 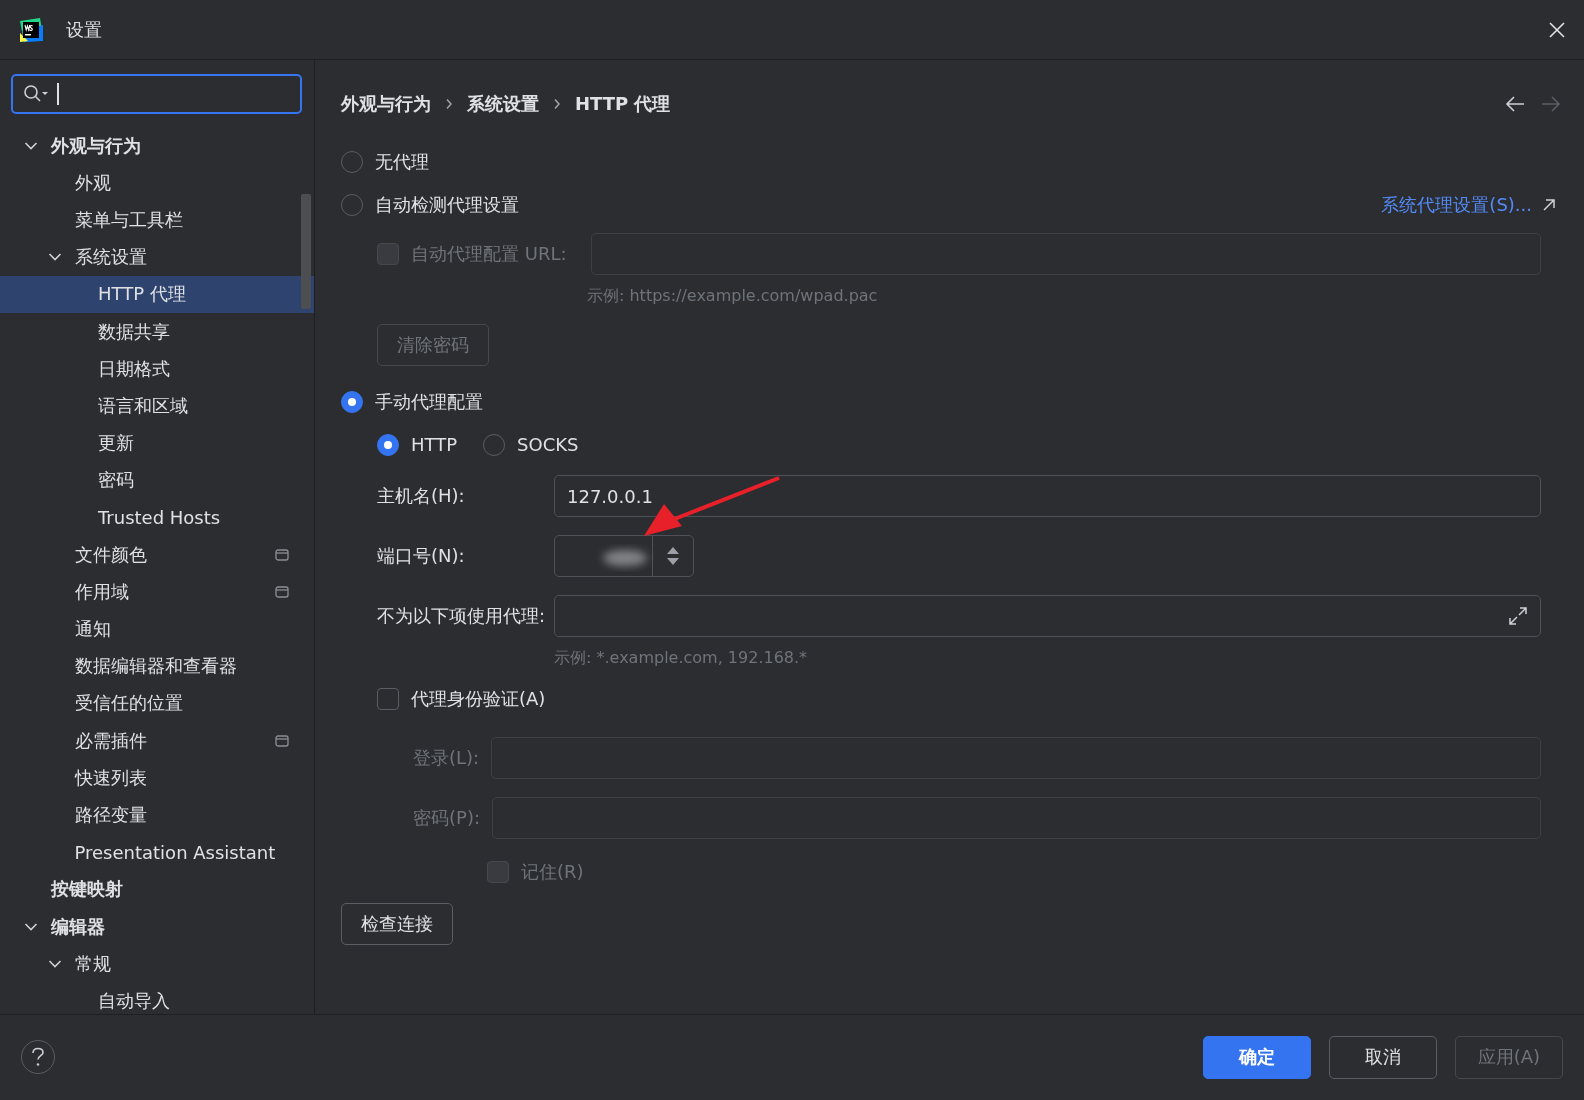 What do you see at coordinates (386, 104) in the screenshot?
I see `breadcrumb-item: 外观与行为` at bounding box center [386, 104].